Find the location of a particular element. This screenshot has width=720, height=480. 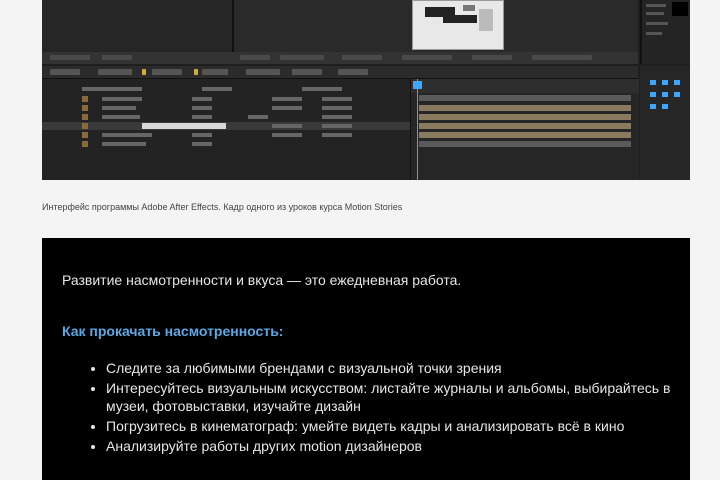

section-heading: Как прокачать насмотренность: is located at coordinates (173, 331).